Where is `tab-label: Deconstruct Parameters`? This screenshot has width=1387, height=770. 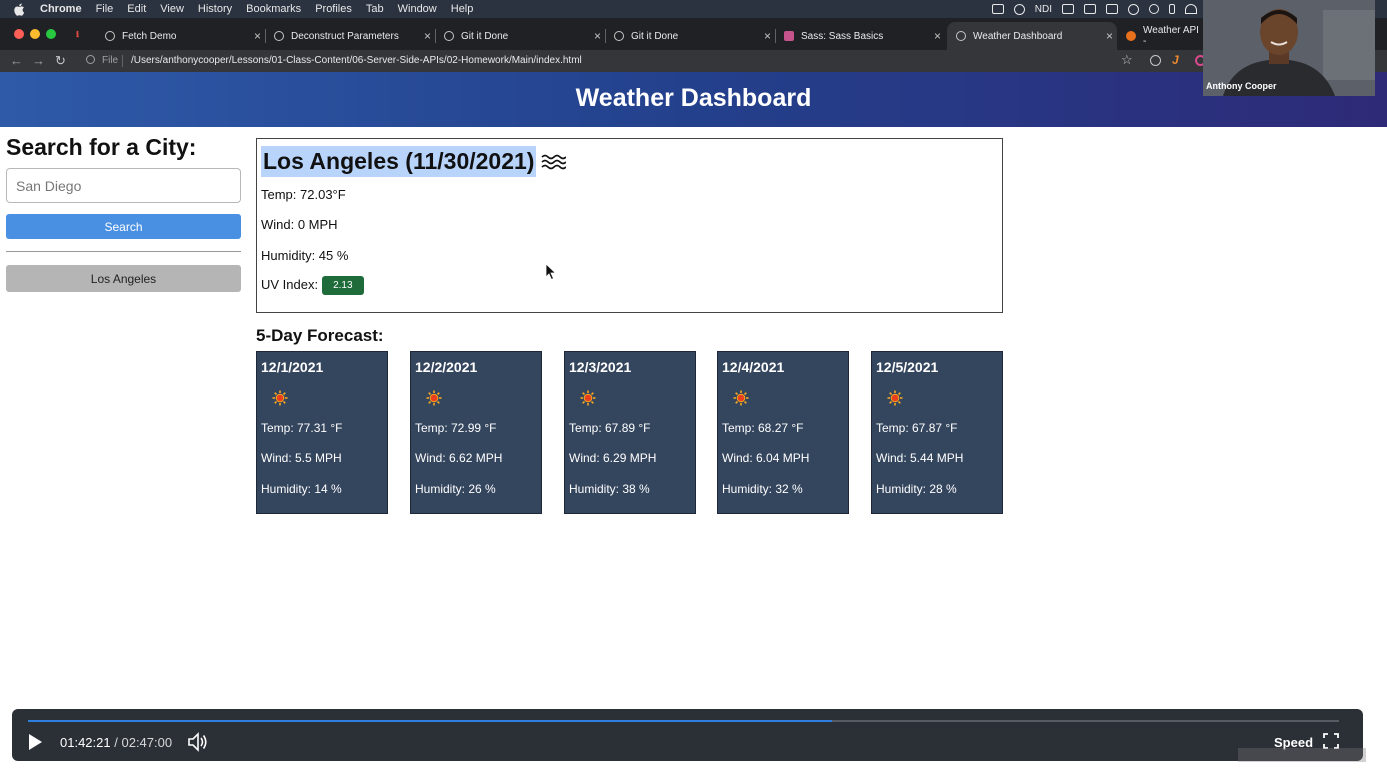
tab-label: Deconstruct Parameters is located at coordinates (345, 36).